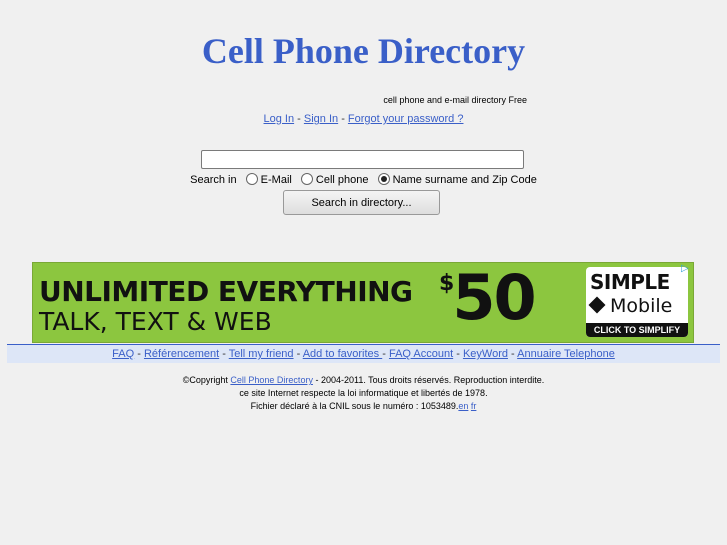  What do you see at coordinates (455, 100) in the screenshot?
I see `tagline: cell phone and e-mail directory Free` at bounding box center [455, 100].